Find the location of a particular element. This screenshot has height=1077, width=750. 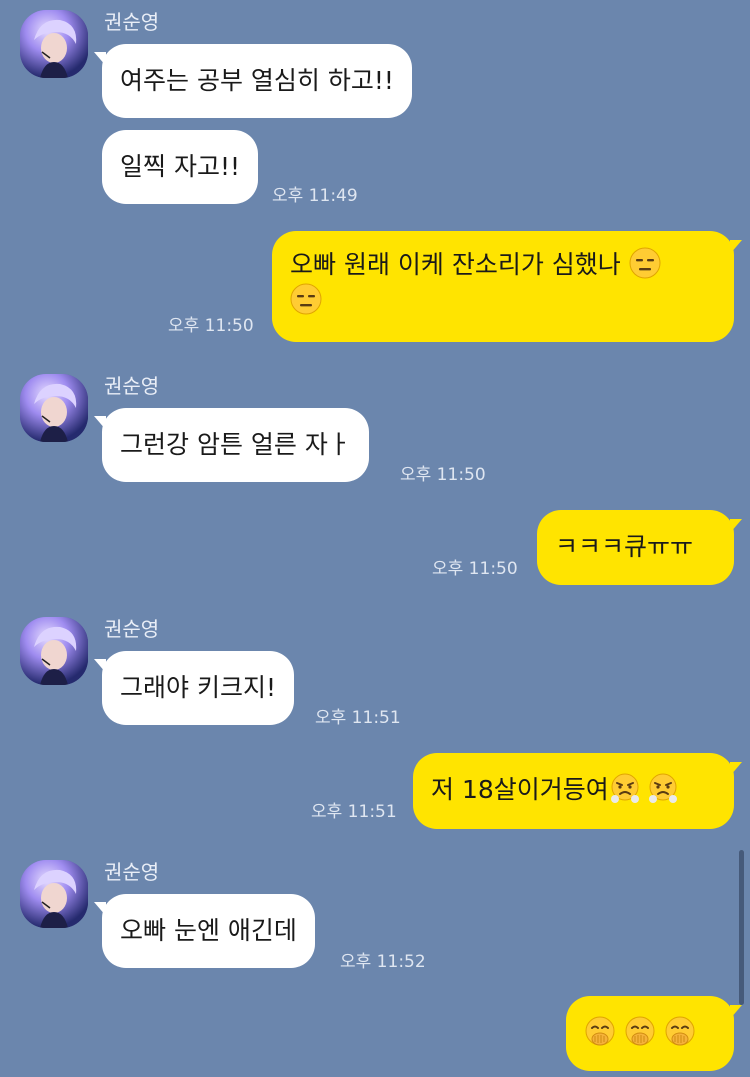

message-timestamp: 오후 11:49 is located at coordinates (315, 196).